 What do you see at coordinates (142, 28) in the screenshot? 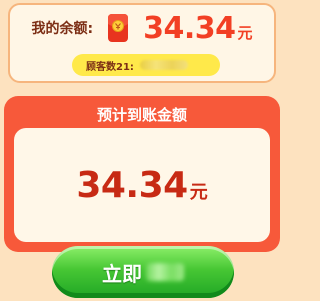
I see `balance-row: 我的余额: 34.34 元` at bounding box center [142, 28].